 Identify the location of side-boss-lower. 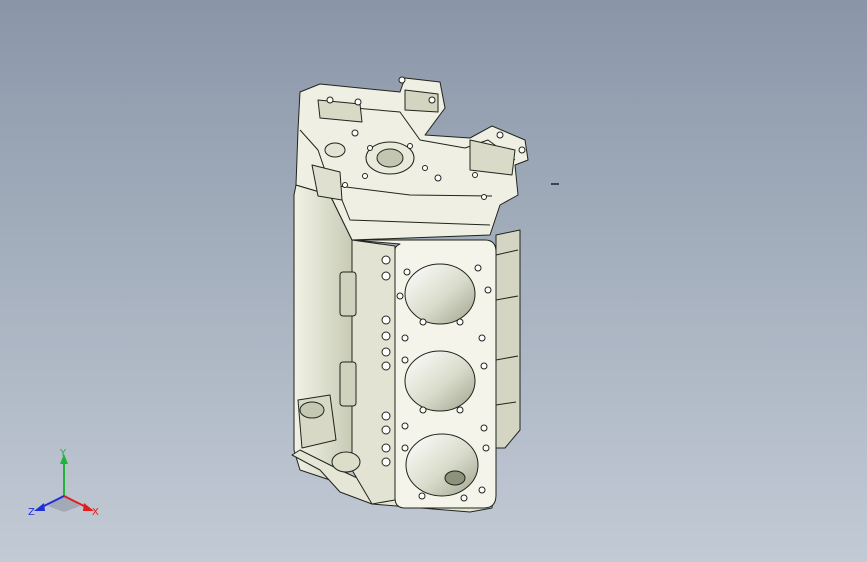
(348, 384).